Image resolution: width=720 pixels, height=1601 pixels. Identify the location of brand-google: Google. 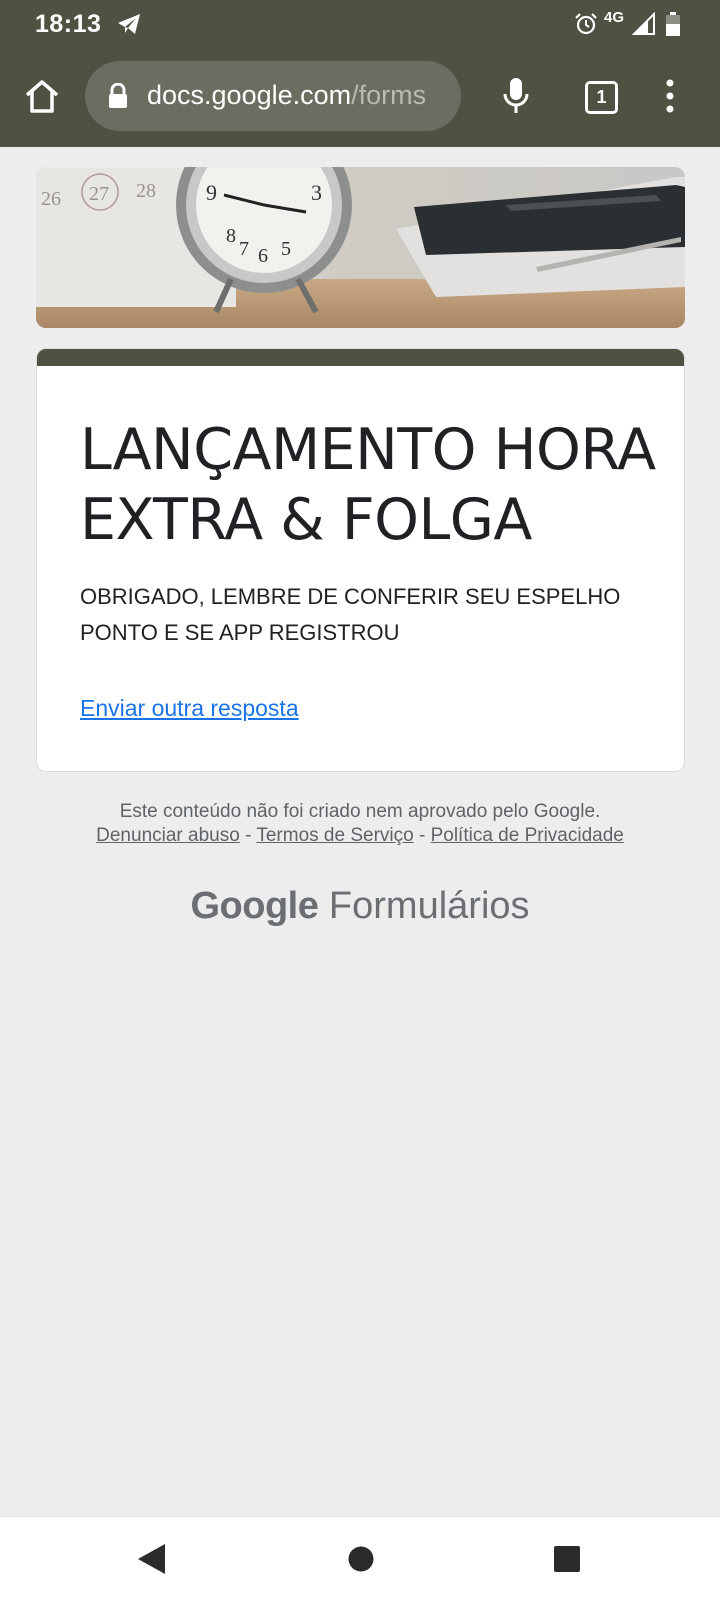
(254, 906).